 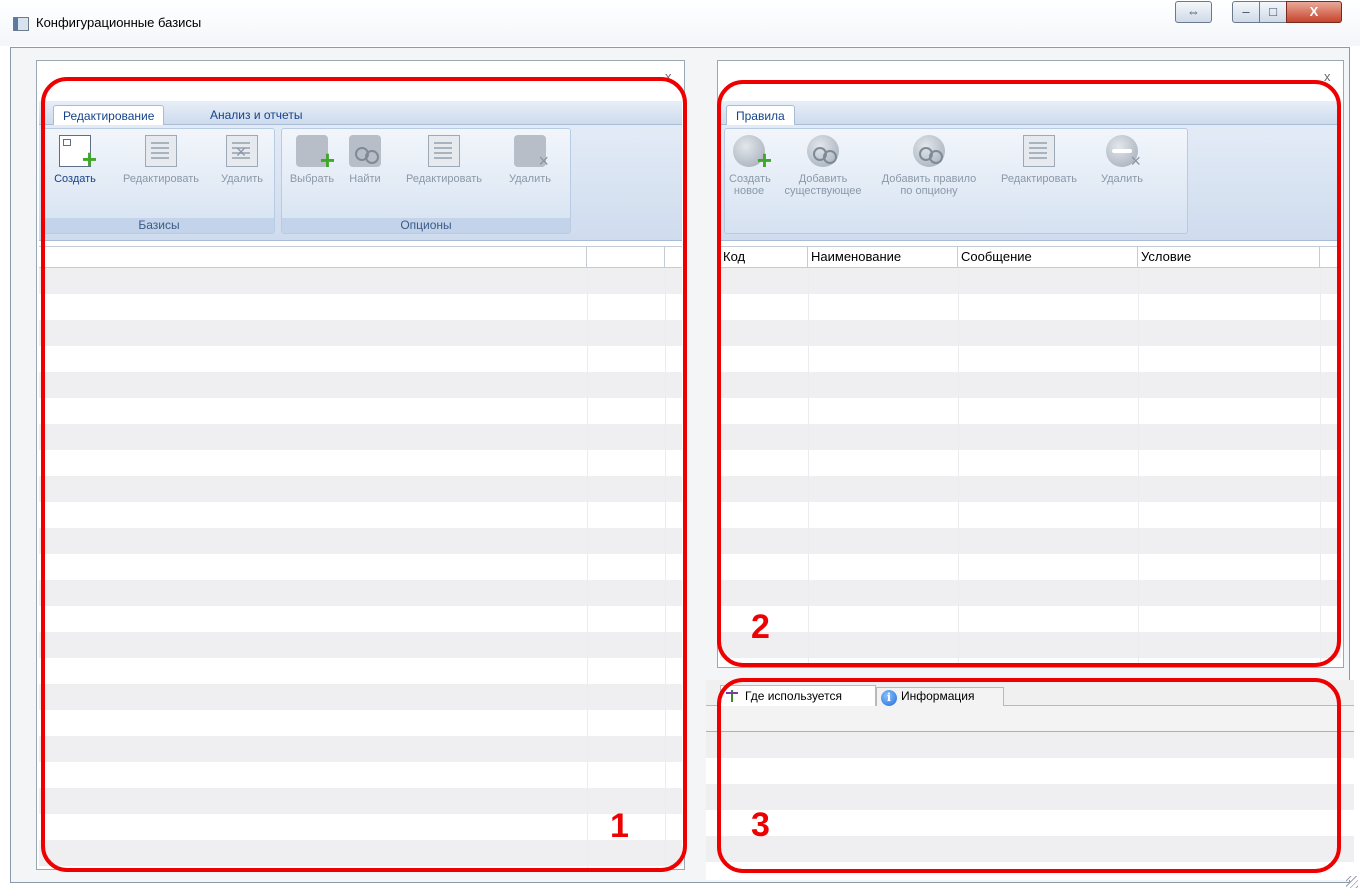 I want to click on resize-grip, so click(x=1352, y=882).